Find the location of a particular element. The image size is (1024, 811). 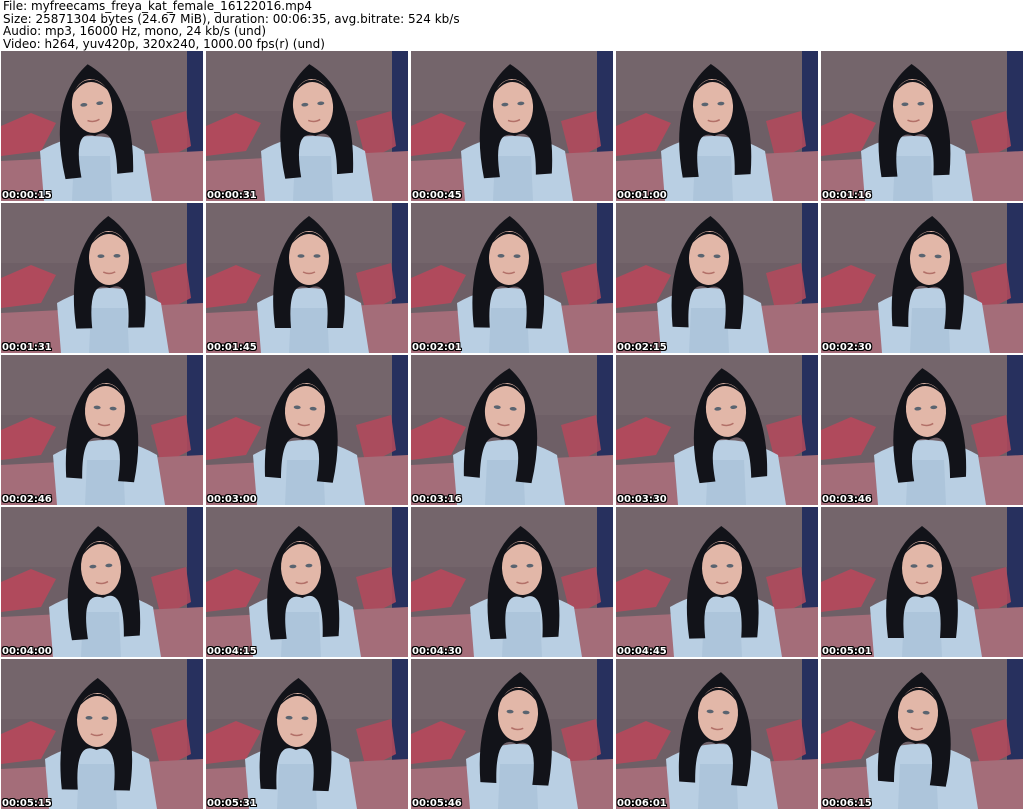

thumbnail-timestamp: 00:03:30 is located at coordinates (642, 499).